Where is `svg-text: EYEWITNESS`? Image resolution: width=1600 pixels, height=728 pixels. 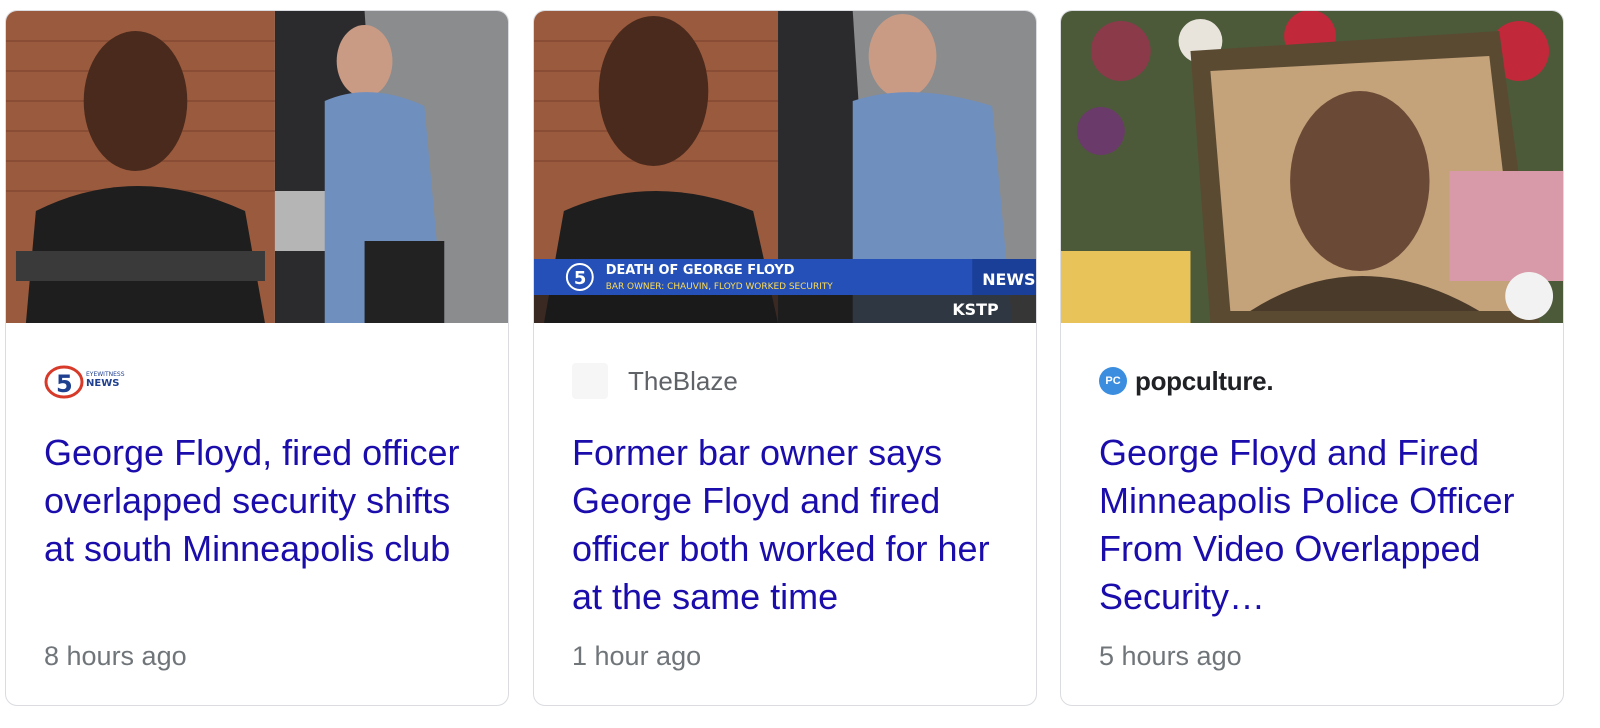 svg-text: EYEWITNESS is located at coordinates (105, 374).